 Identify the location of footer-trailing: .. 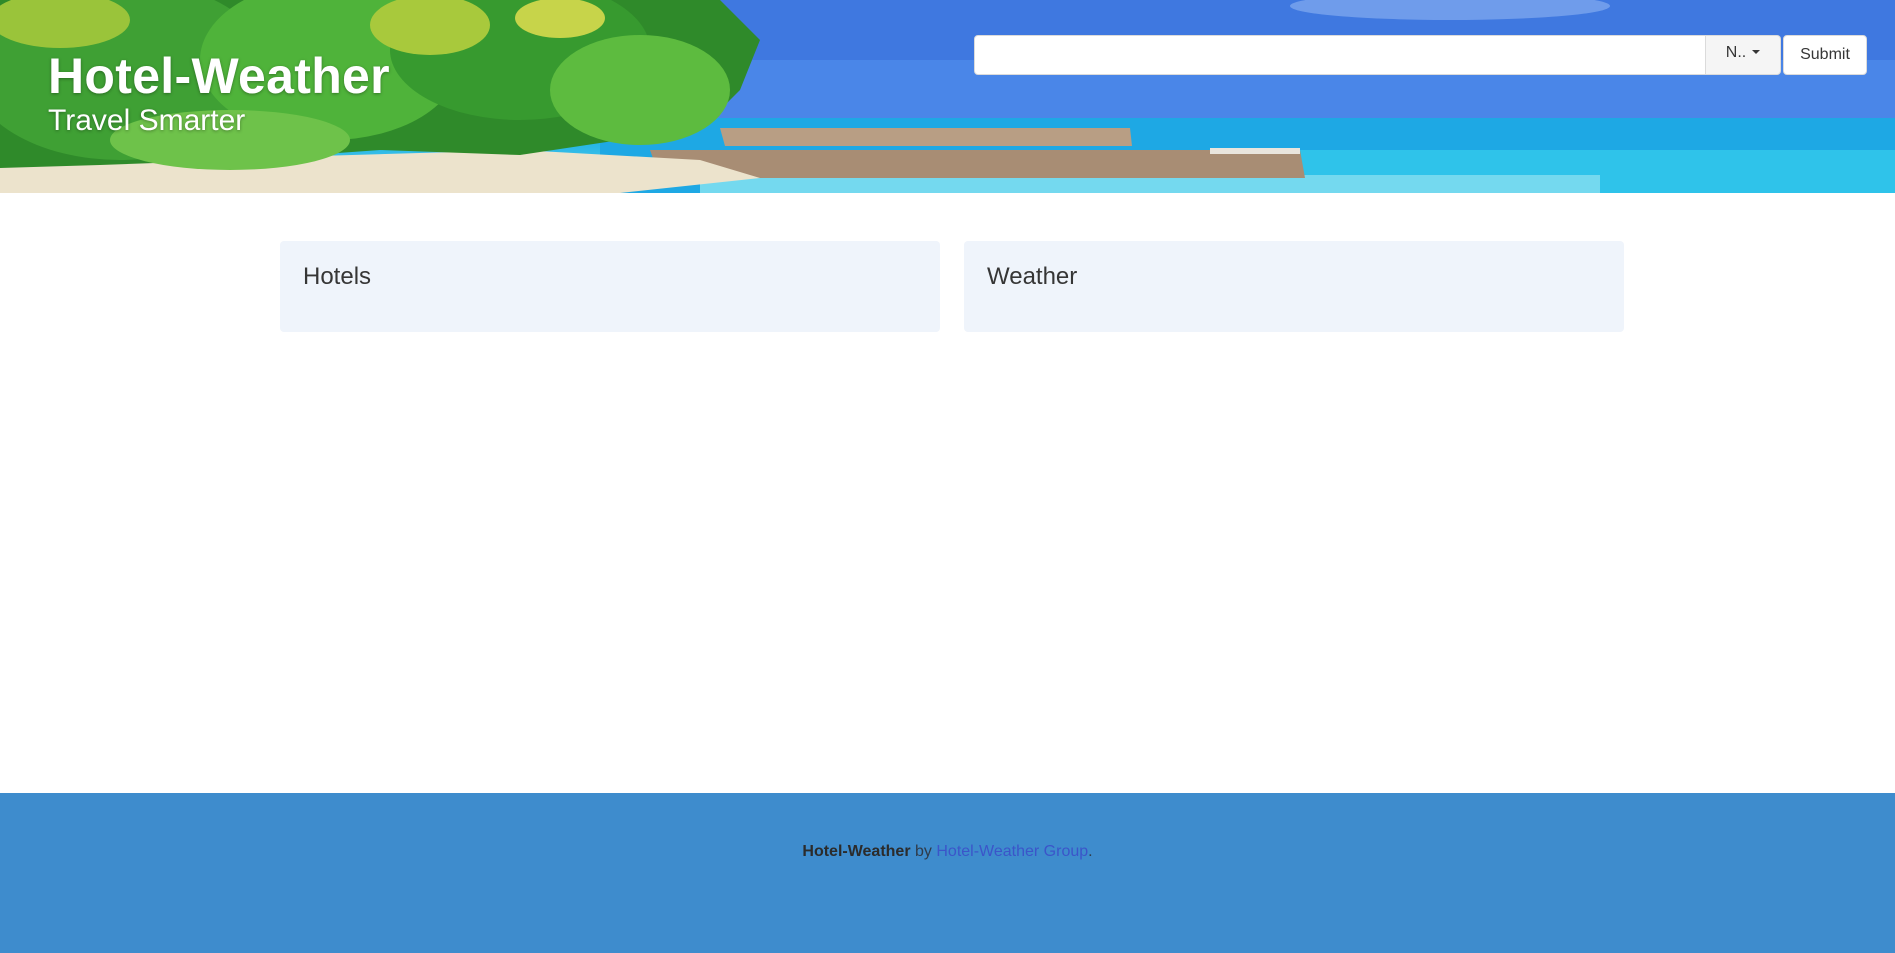
(1090, 851).